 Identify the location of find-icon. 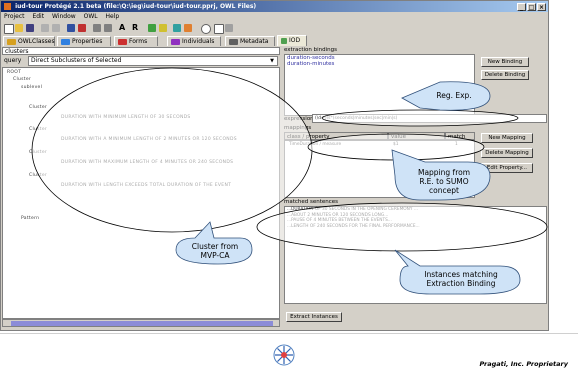
(108, 28).